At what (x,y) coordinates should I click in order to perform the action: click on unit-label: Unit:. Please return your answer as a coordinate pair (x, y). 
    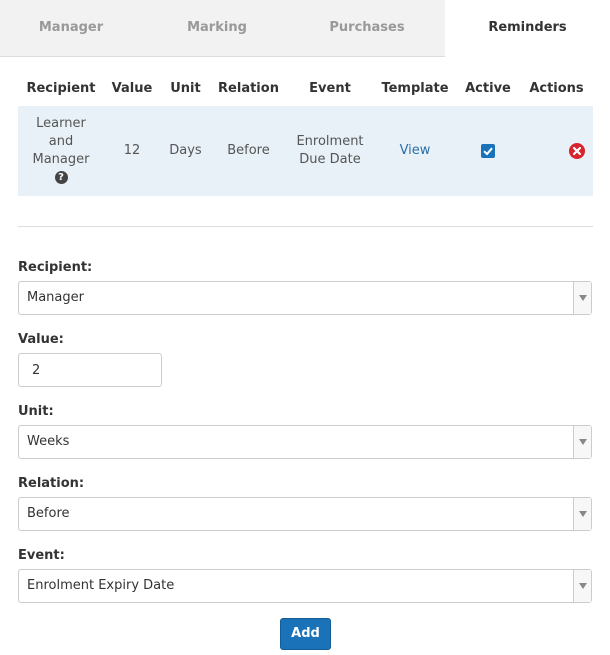
    Looking at the image, I should click on (36, 411).